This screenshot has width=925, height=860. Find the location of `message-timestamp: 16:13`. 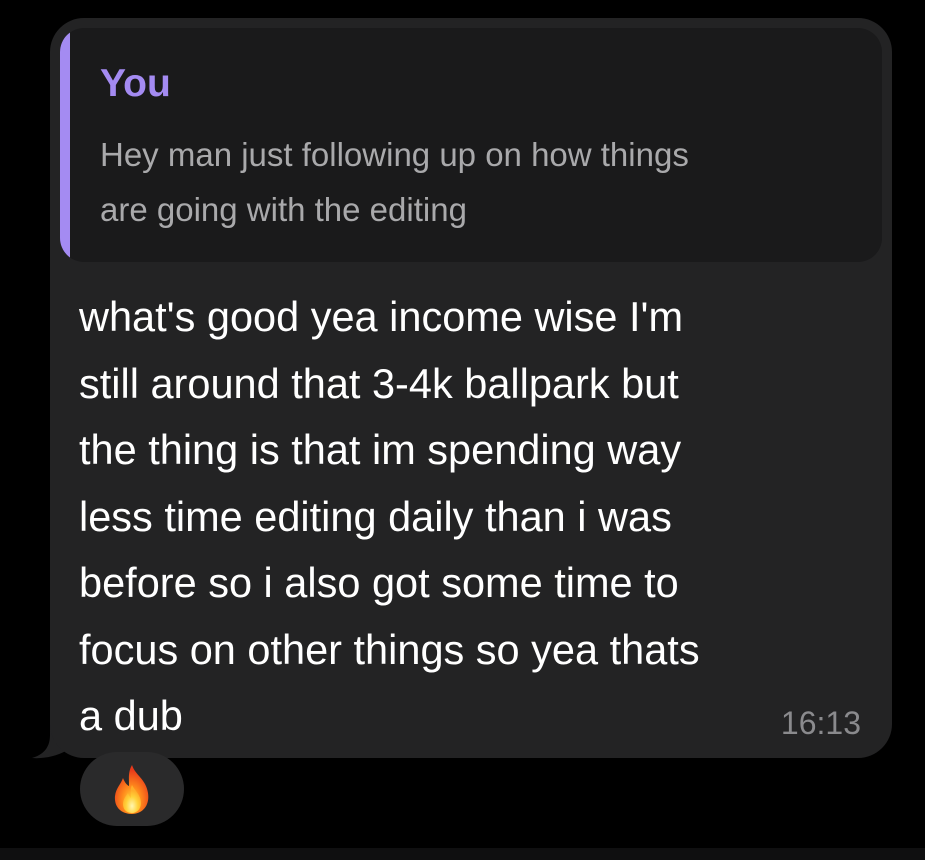

message-timestamp: 16:13 is located at coordinates (820, 723).